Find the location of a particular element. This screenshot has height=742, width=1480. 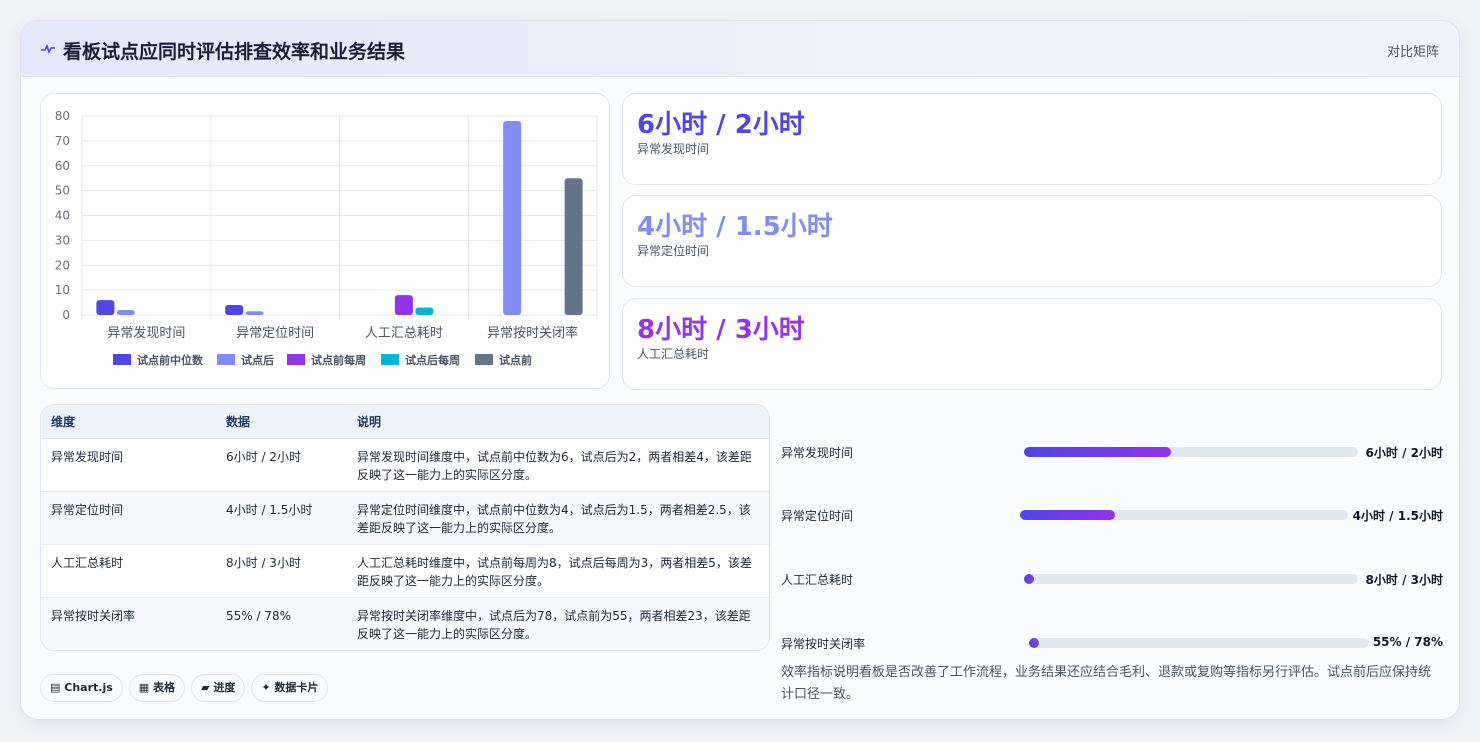

kpi-value: 6小时 / 2小时 is located at coordinates (721, 125).